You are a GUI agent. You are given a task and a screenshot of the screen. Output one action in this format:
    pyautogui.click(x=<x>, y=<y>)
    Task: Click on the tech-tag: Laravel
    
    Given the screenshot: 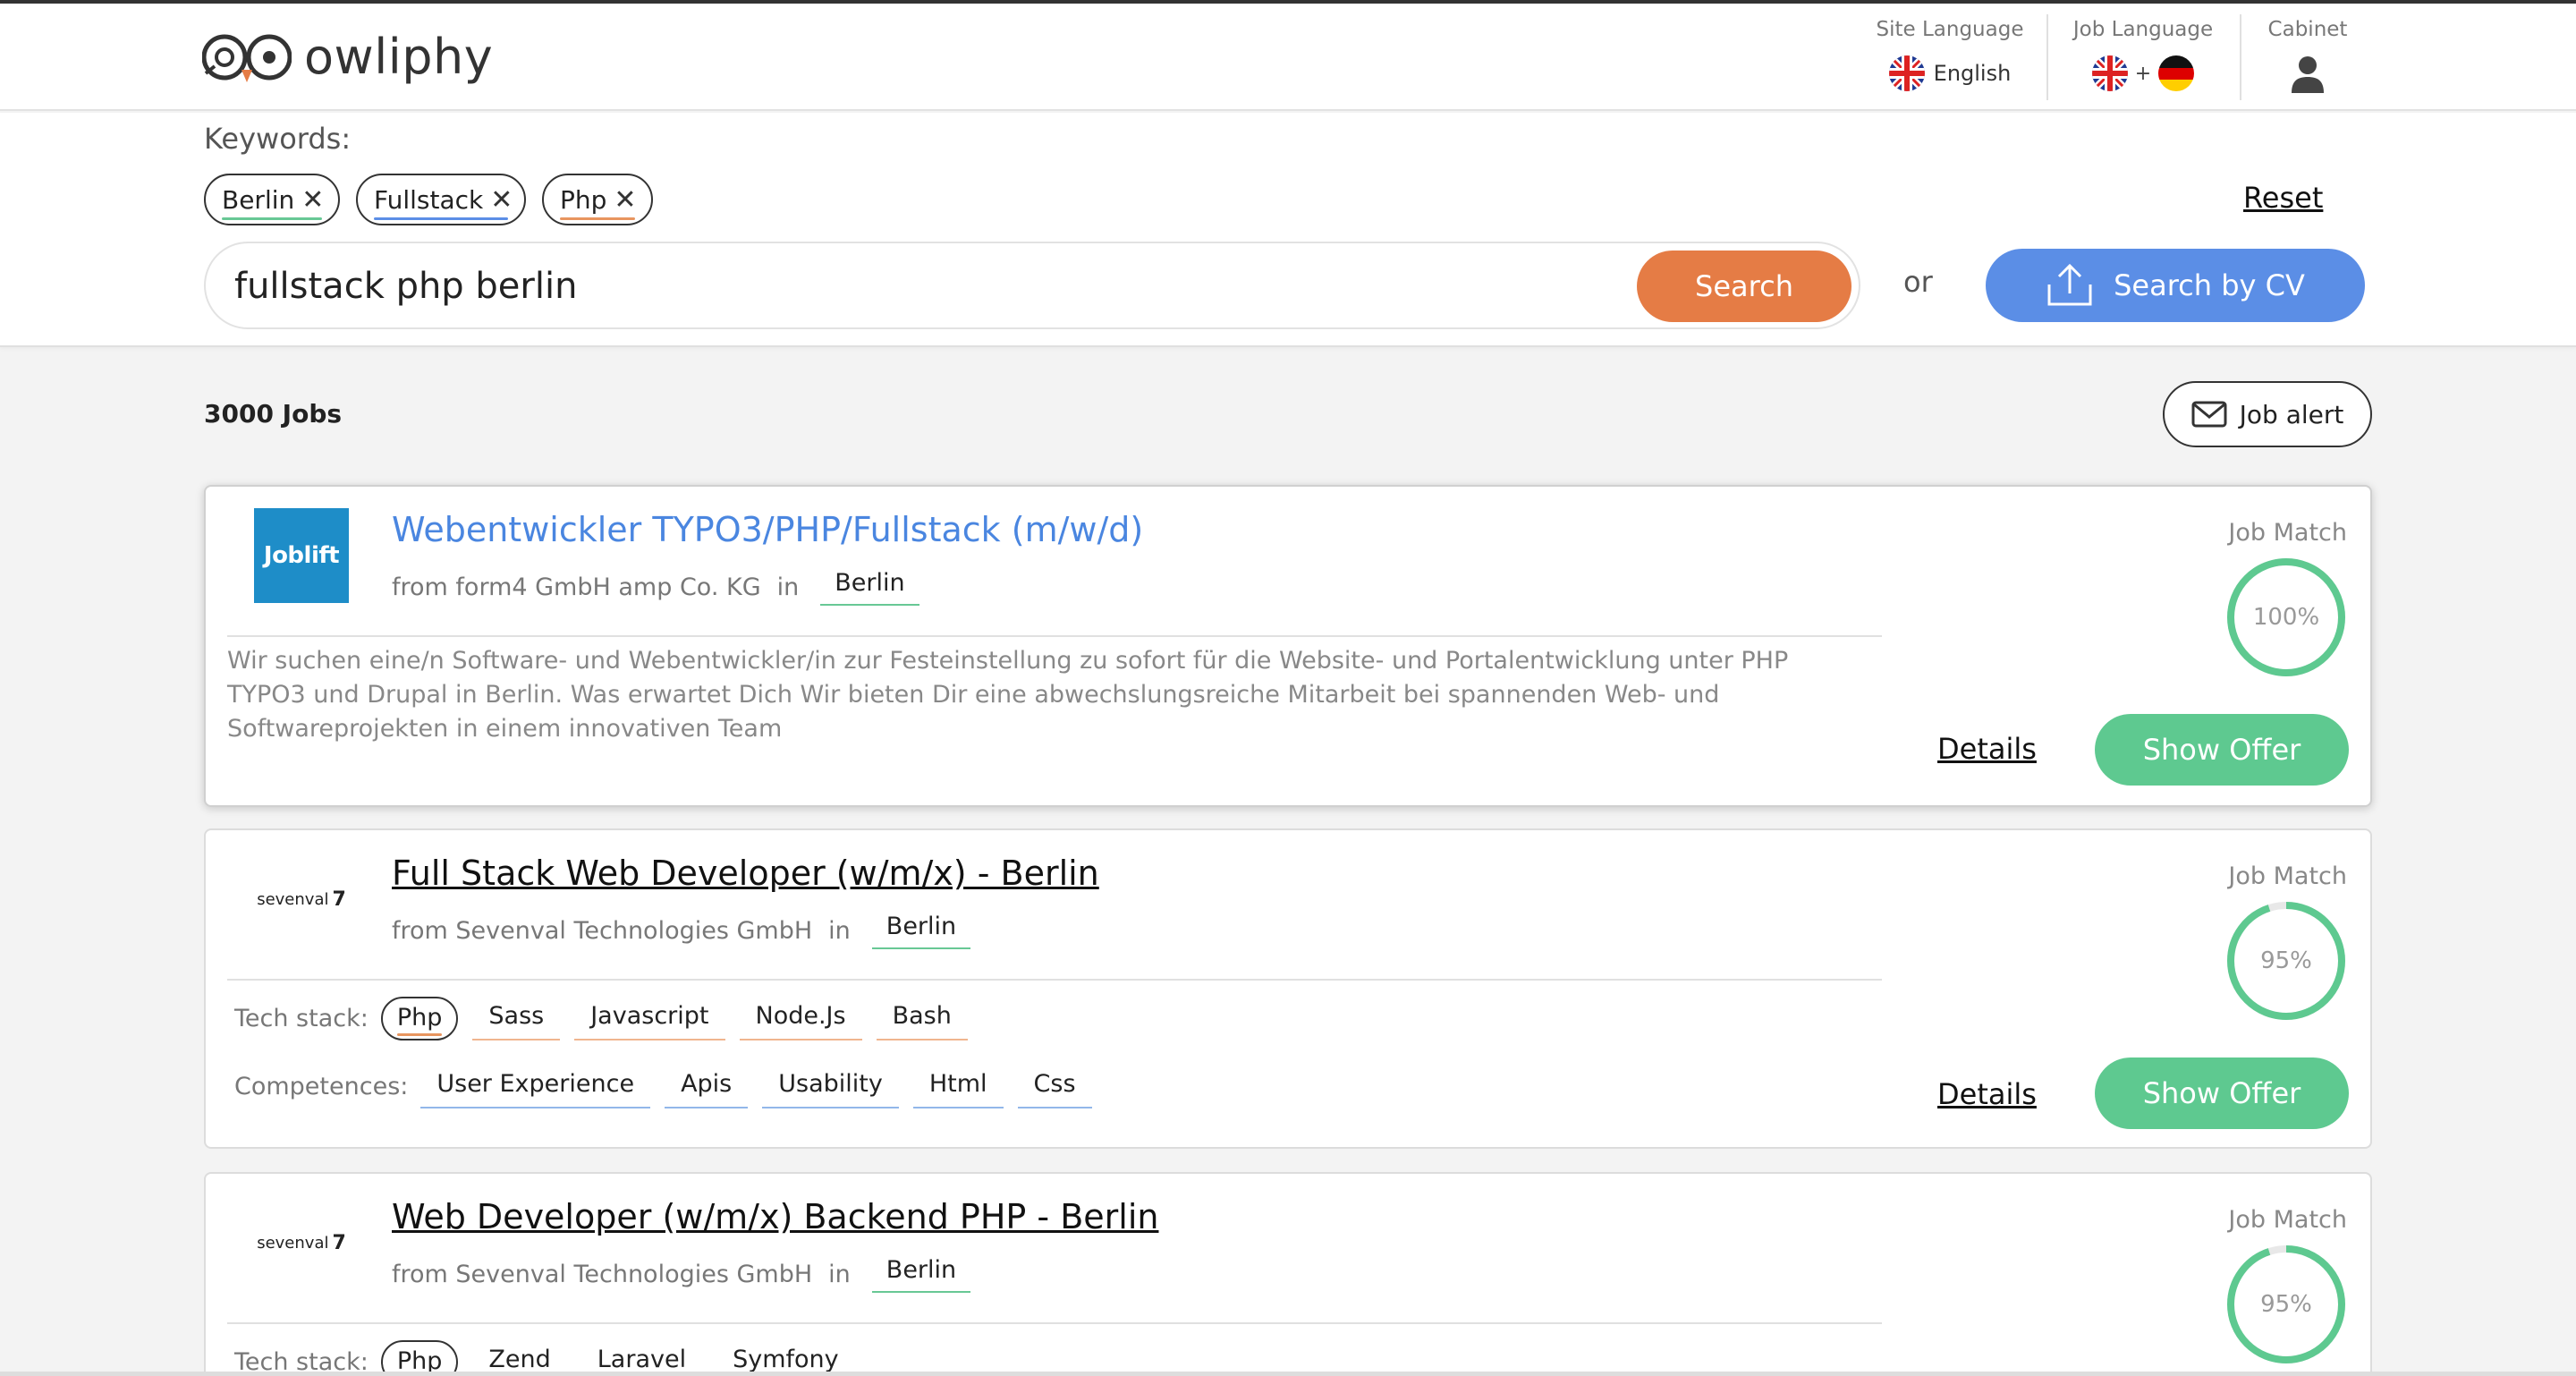 What is the action you would take?
    pyautogui.click(x=641, y=1358)
    